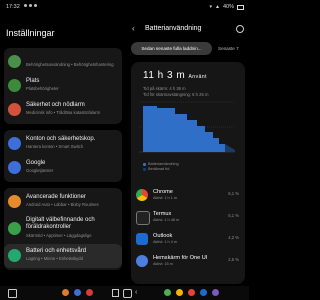  Describe the element at coordinates (233, 193) in the screenshot. I see `app-percent: 6,1 %` at that location.